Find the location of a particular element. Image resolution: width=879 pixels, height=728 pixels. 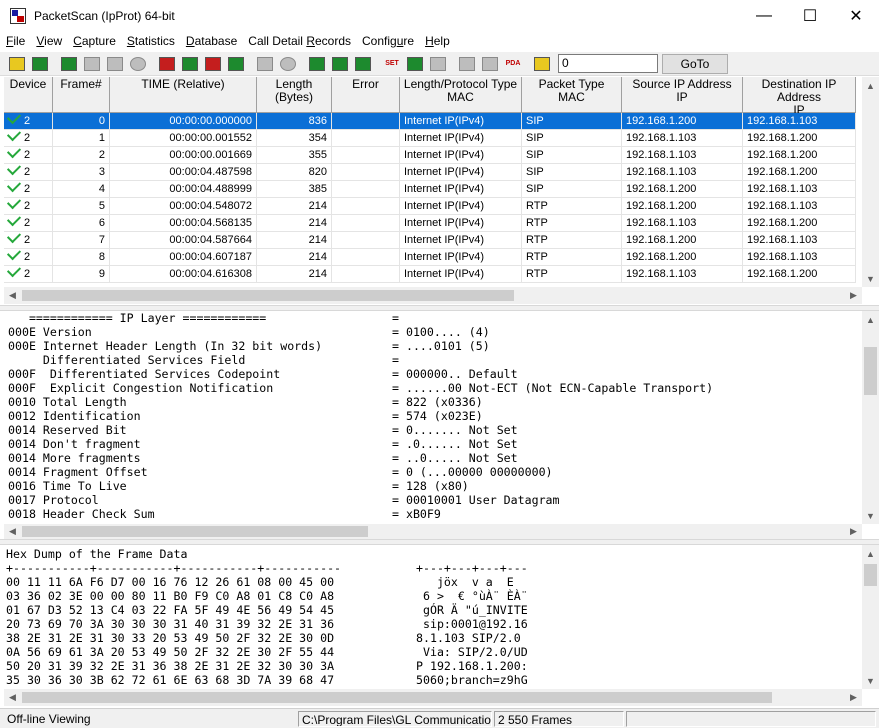

search-button is located at coordinates (317, 64).